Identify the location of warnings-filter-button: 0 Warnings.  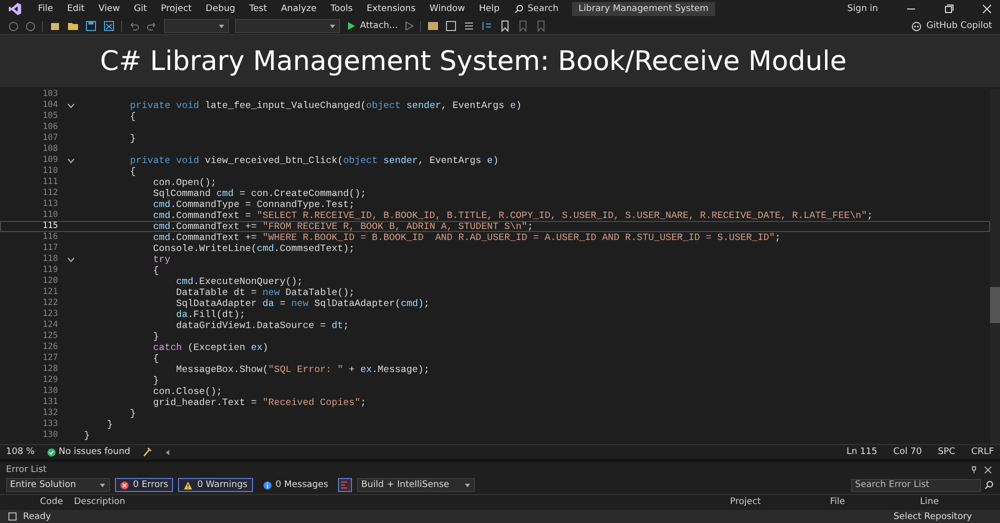
(215, 485).